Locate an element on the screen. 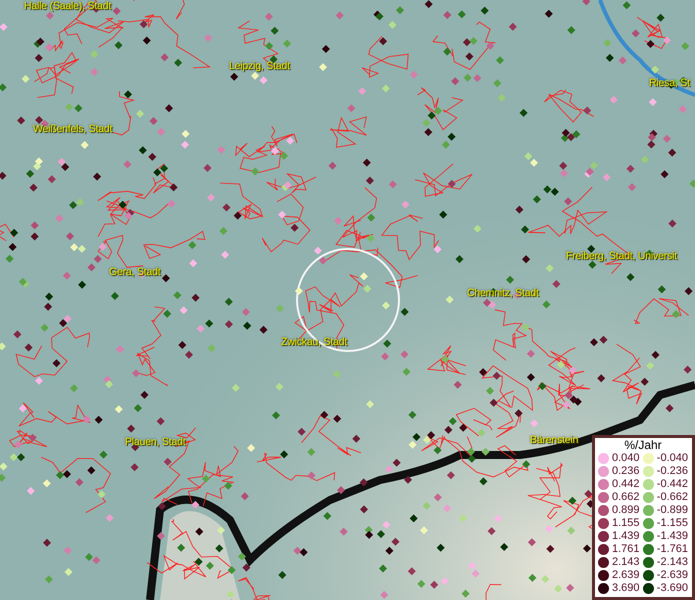 The height and width of the screenshot is (600, 695). legend-value: 0.662 is located at coordinates (626, 497).